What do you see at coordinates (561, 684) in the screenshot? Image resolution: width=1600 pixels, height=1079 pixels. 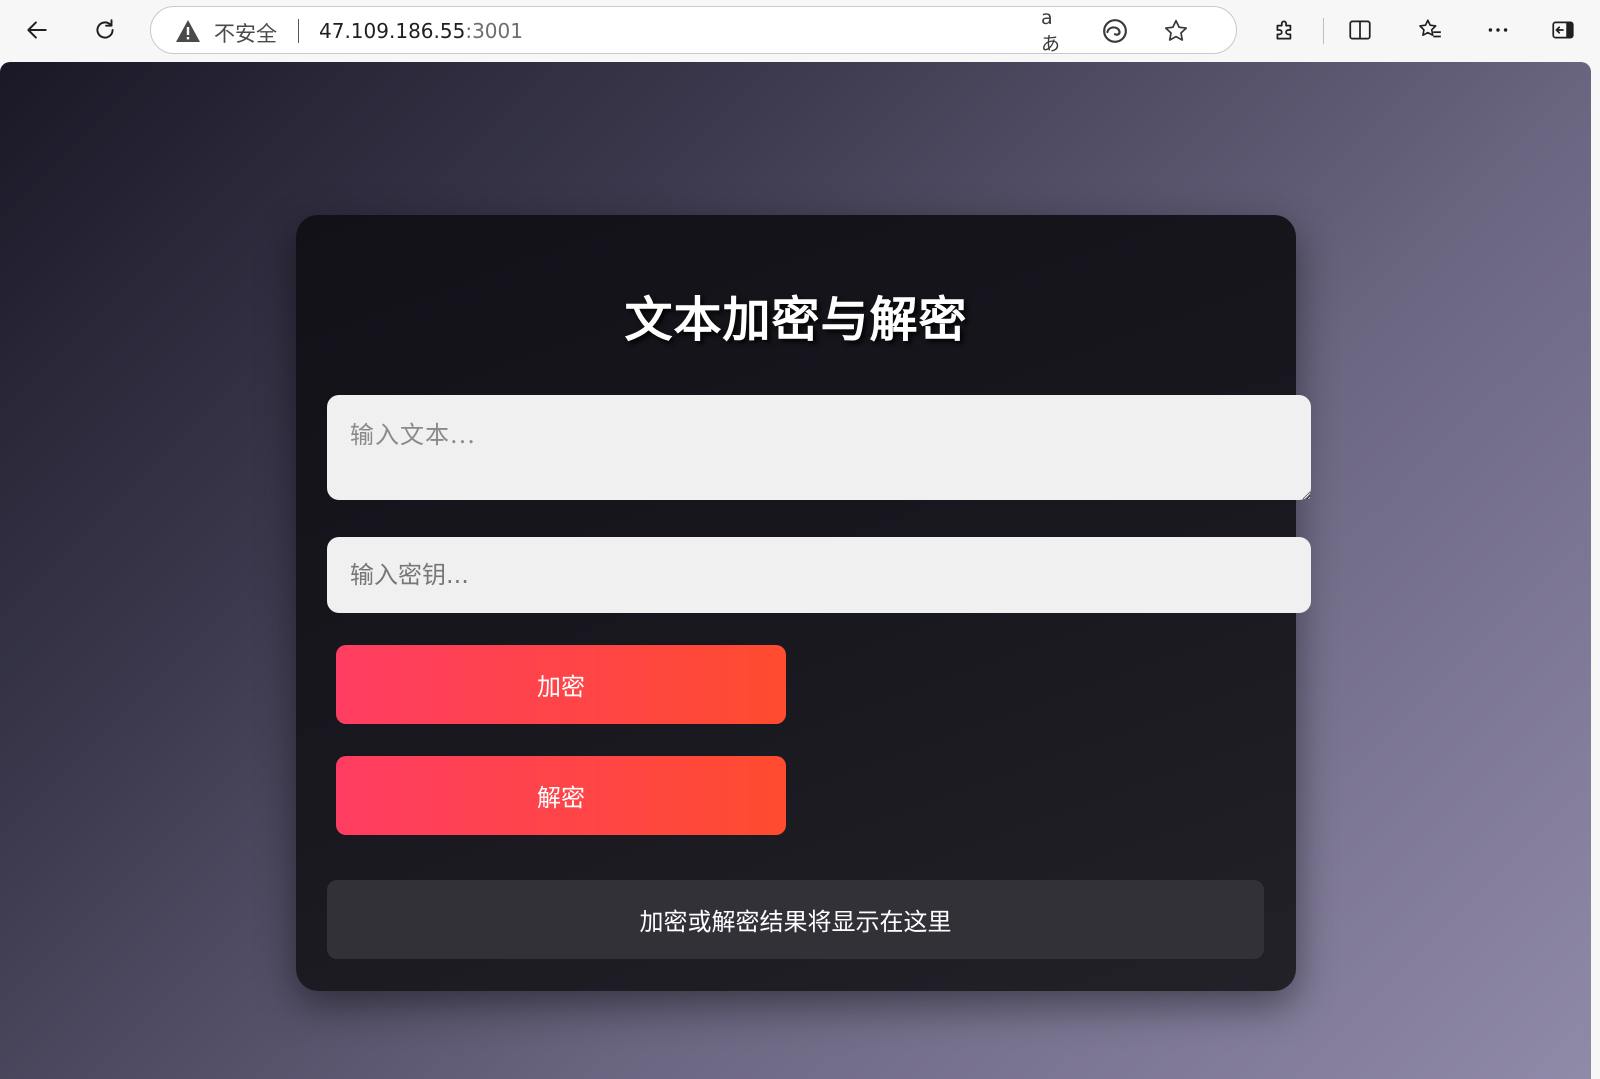 I see `encrypt-button: 加密` at bounding box center [561, 684].